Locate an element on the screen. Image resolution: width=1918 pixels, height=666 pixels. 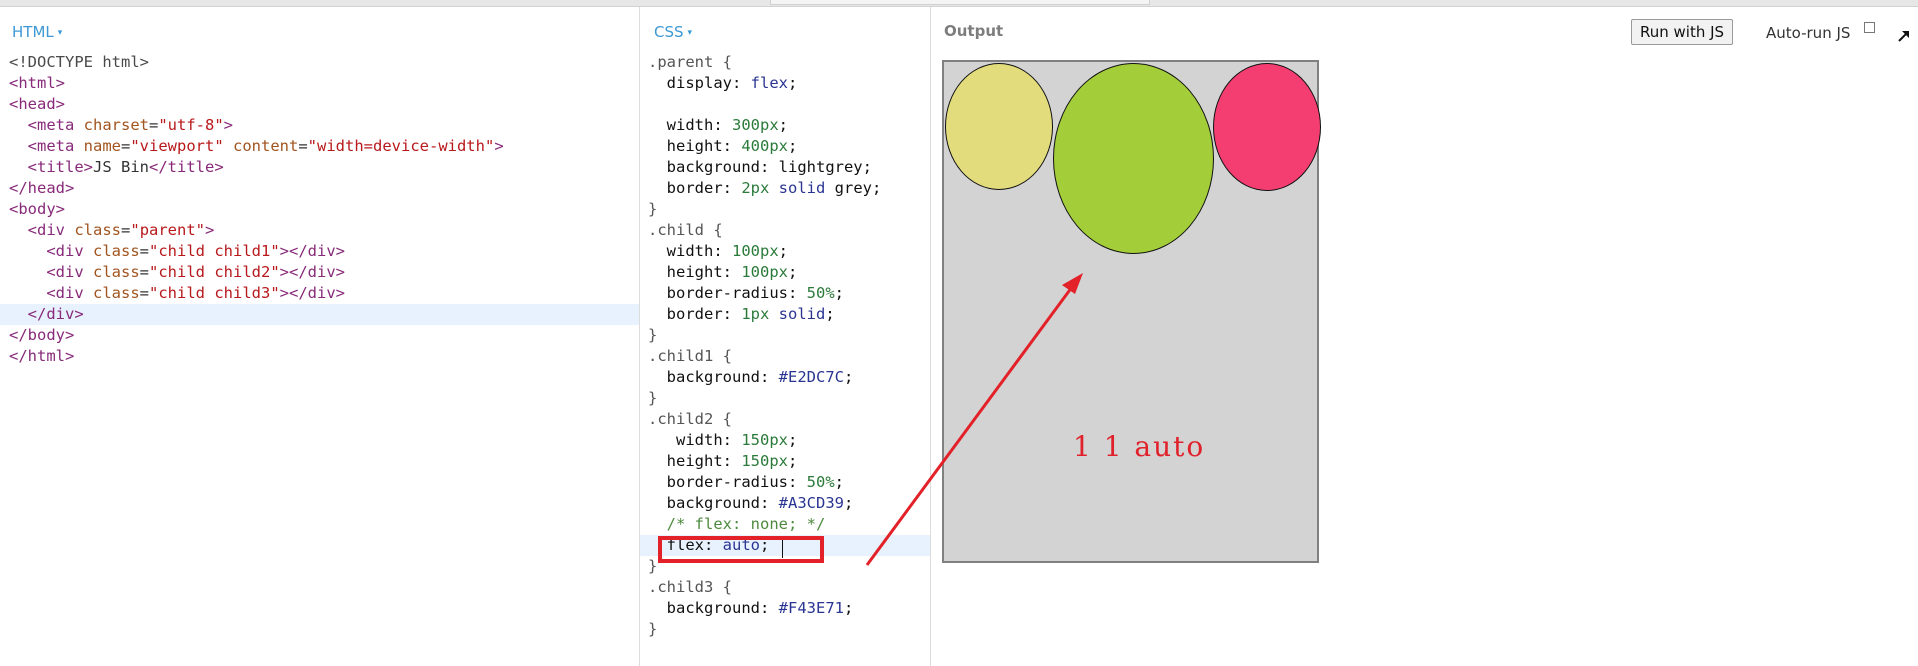
html-code-line: <title>JS Bin</title> is located at coordinates (256, 167).